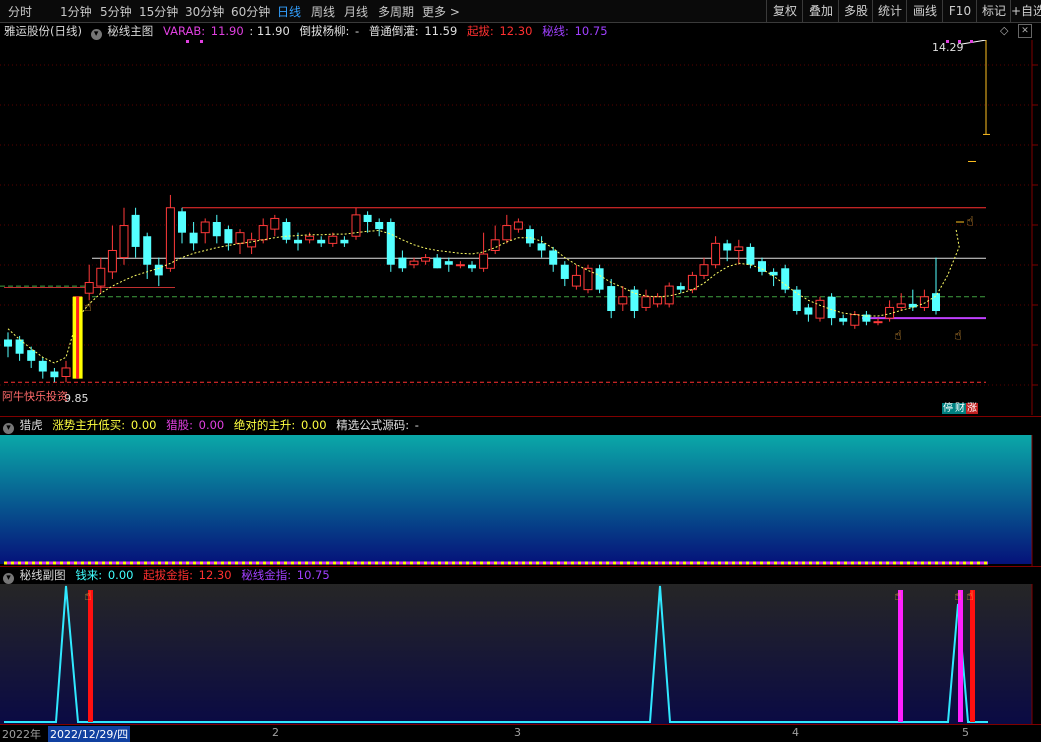 The width and height of the screenshot is (1041, 742). I want to click on tf-daily: 日线, so click(289, 11).